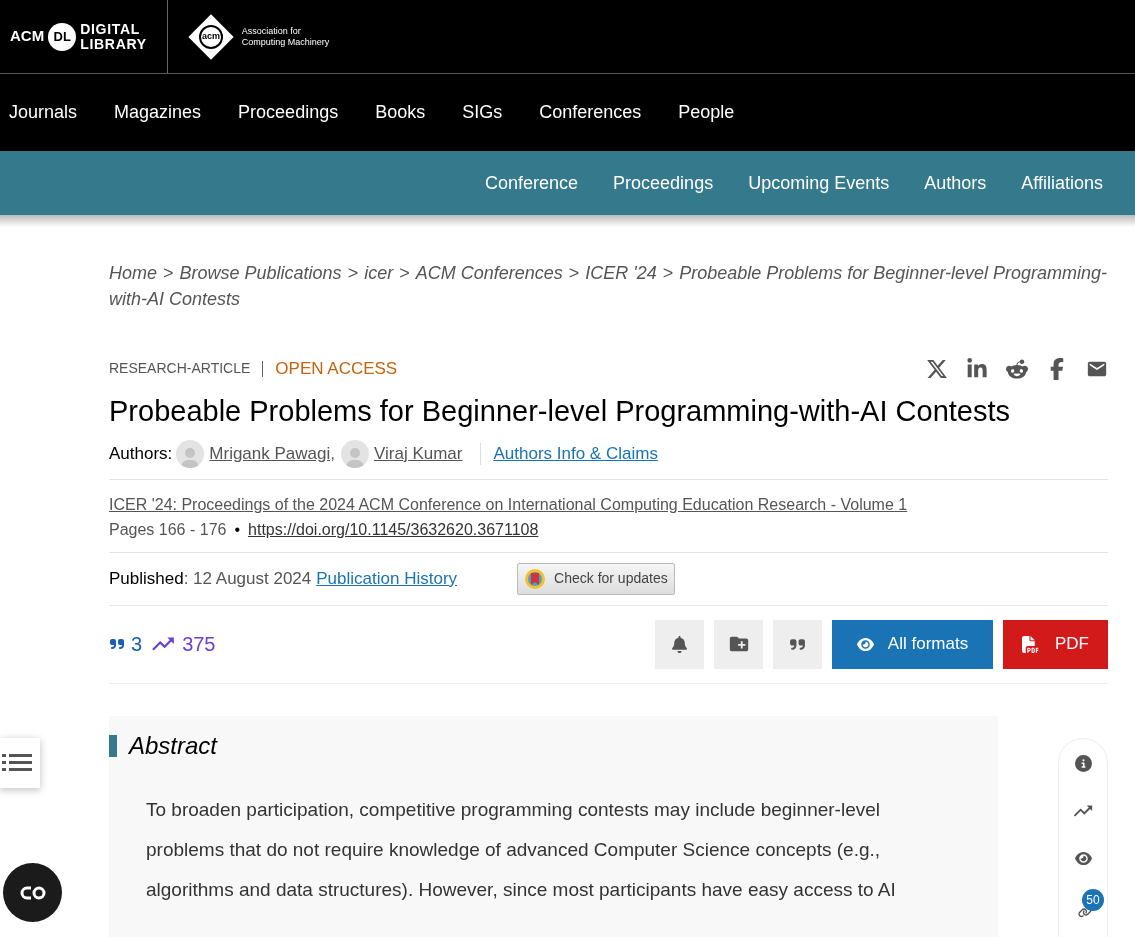 Image resolution: width=1135 pixels, height=937 pixels. What do you see at coordinates (608, 286) in the screenshot?
I see `breadcrumb: Home > Browse Publications > icer > ACM Conferences > ICER '24 > Probeable Problems for Beginner-level Programming-with-AI Contests` at bounding box center [608, 286].